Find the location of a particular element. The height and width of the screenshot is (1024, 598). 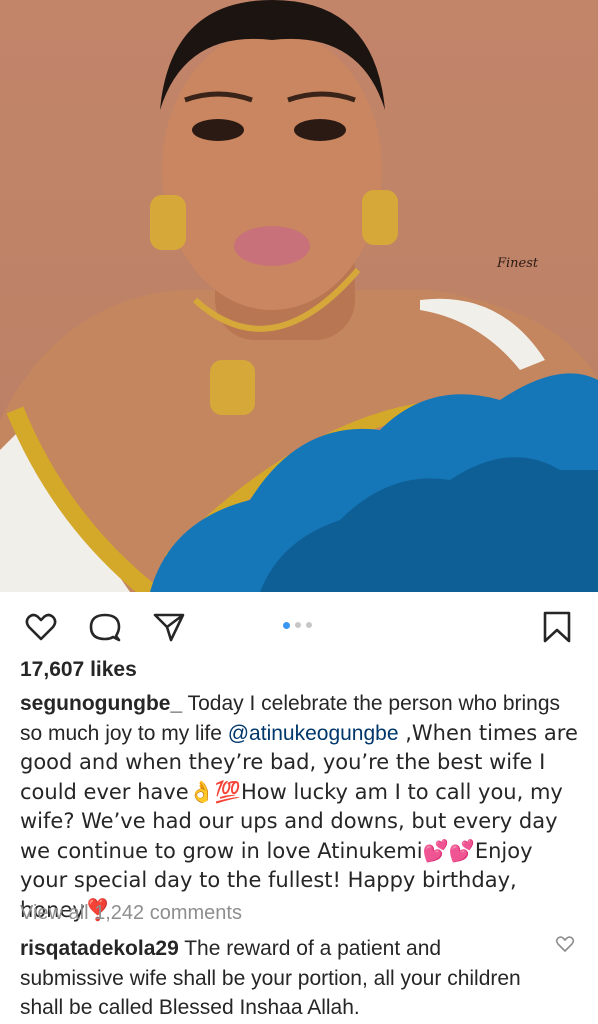

comment-icon is located at coordinates (105, 627).